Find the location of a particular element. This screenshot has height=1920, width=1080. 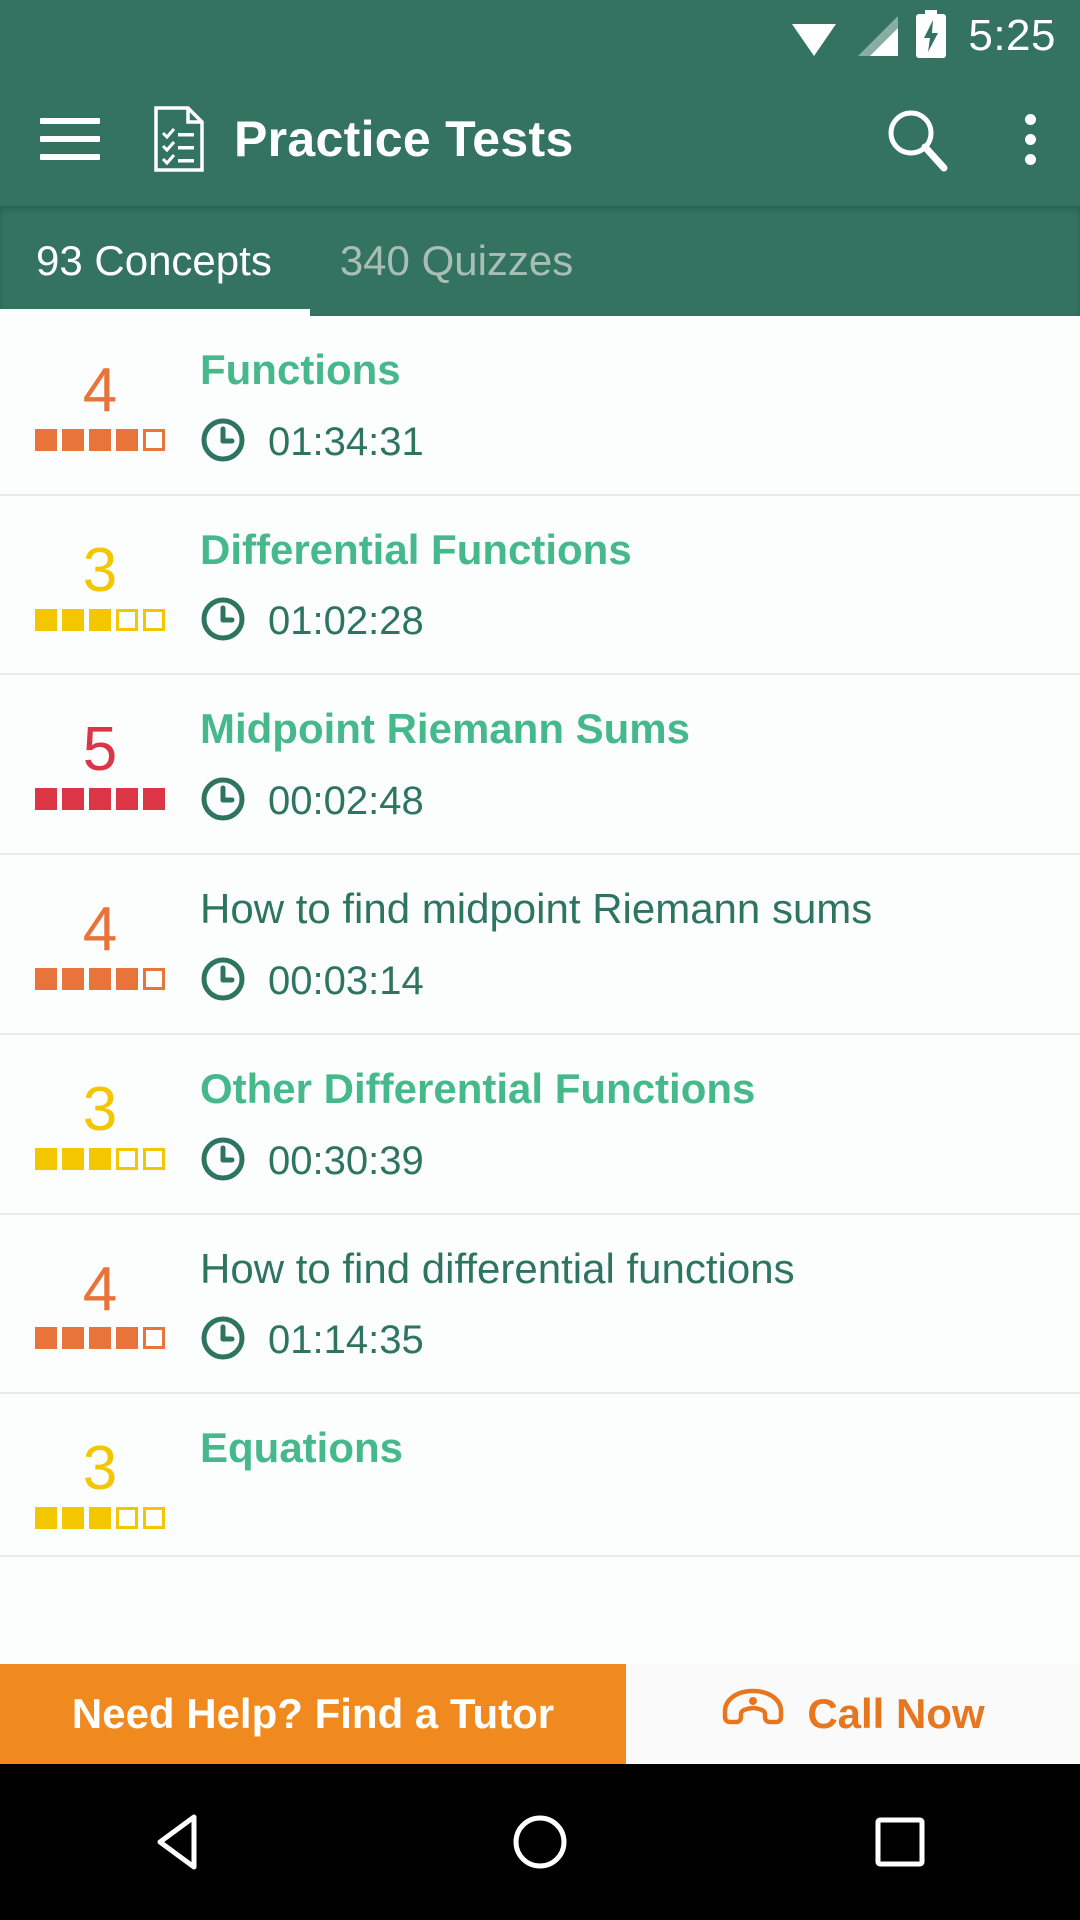

call-now-button: Call Now is located at coordinates (853, 1714).